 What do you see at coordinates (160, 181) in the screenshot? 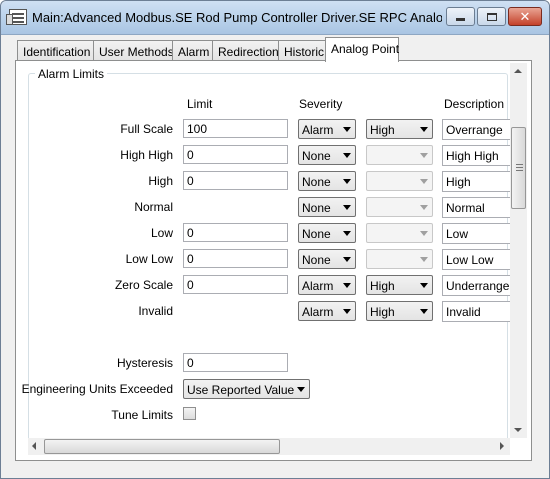
I see `row-label-high: High` at bounding box center [160, 181].